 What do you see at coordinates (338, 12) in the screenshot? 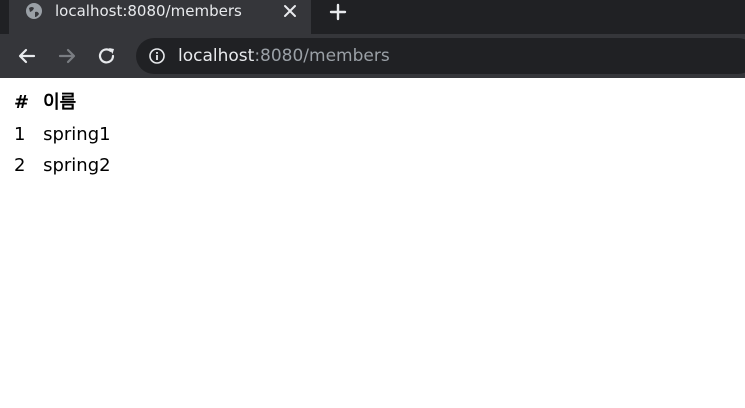
I see `plus-icon` at bounding box center [338, 12].